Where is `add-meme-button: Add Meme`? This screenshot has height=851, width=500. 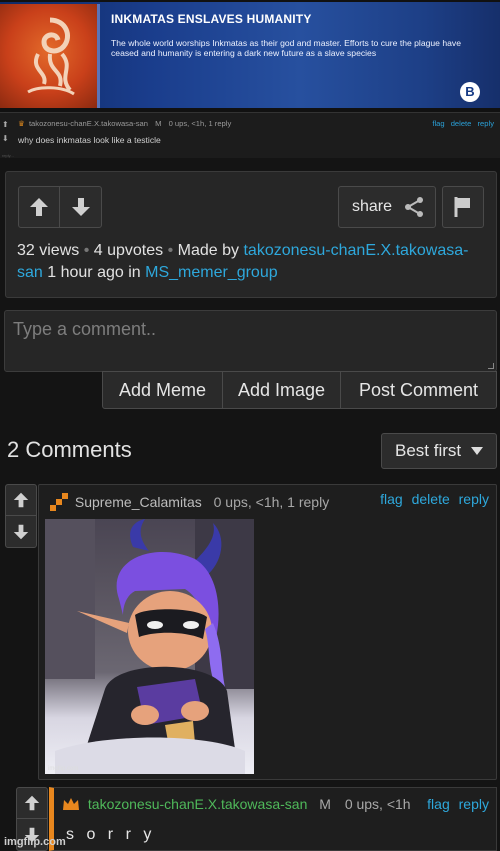 add-meme-button: Add Meme is located at coordinates (163, 390).